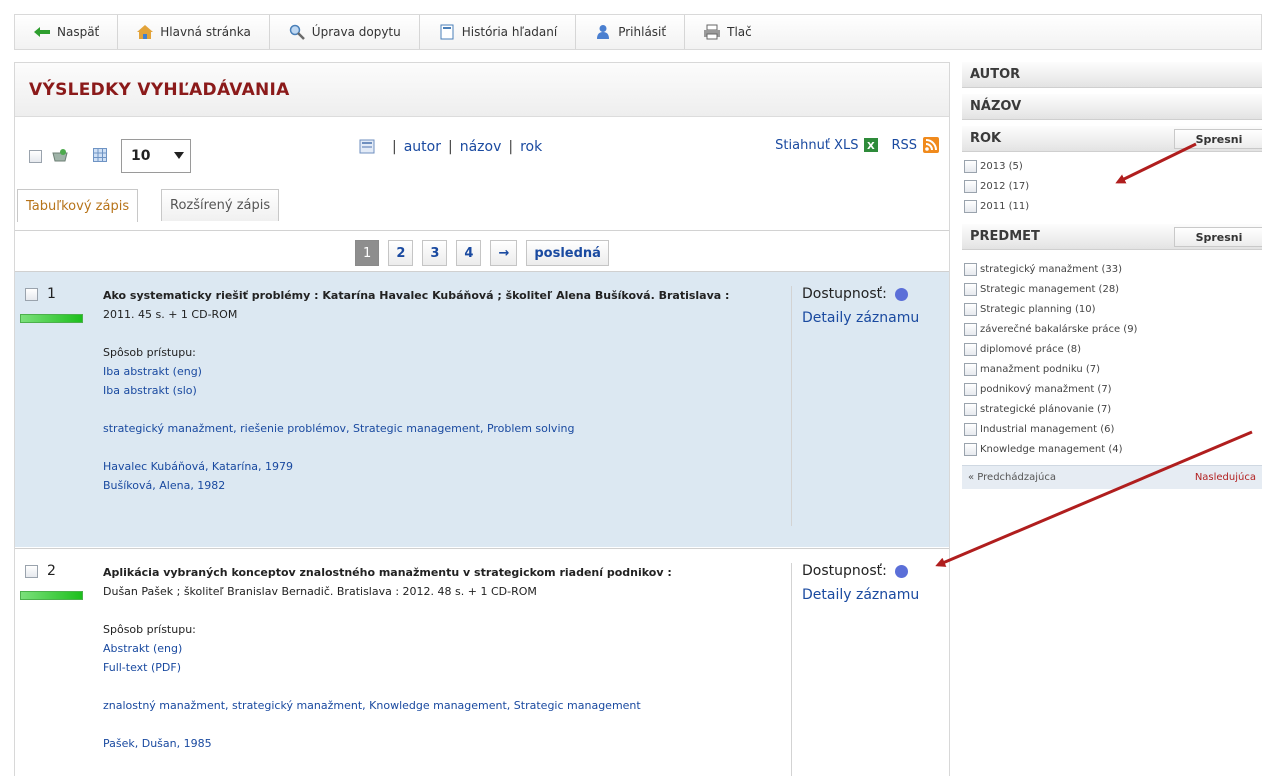  Describe the element at coordinates (1113, 349) in the screenshot. I see `facet-subject-item: diplomové práce (8)` at that location.